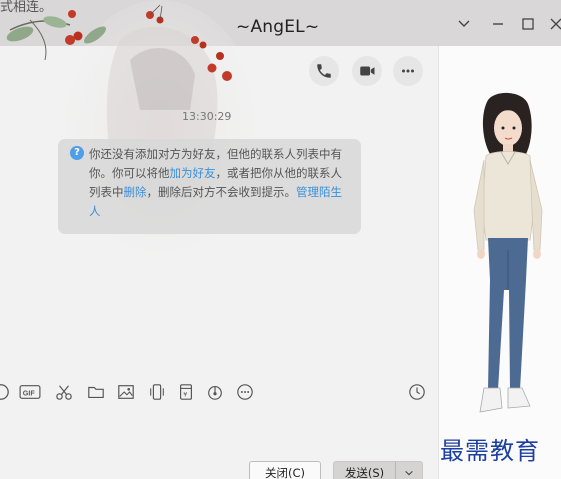 This screenshot has width=561, height=479. I want to click on voice-call-button, so click(324, 71).